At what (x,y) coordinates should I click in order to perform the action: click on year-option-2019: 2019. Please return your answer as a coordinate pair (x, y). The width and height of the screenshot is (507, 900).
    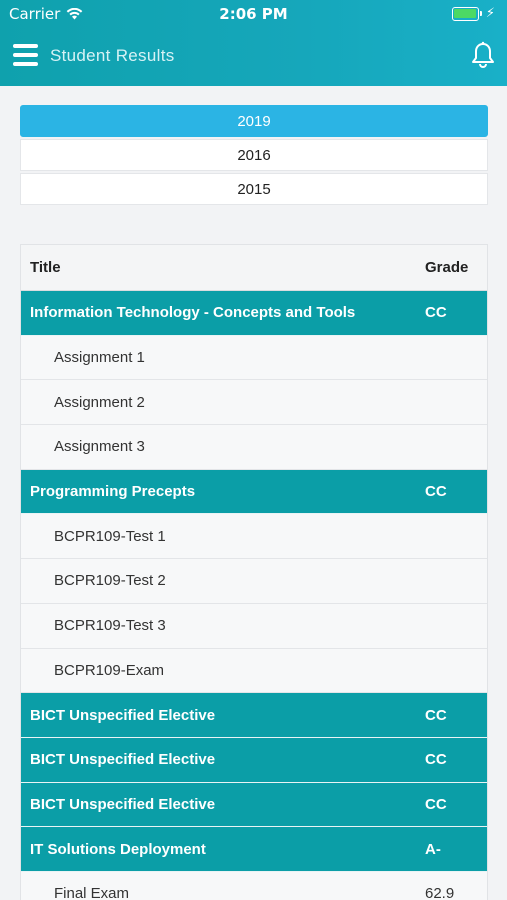
    Looking at the image, I should click on (254, 121).